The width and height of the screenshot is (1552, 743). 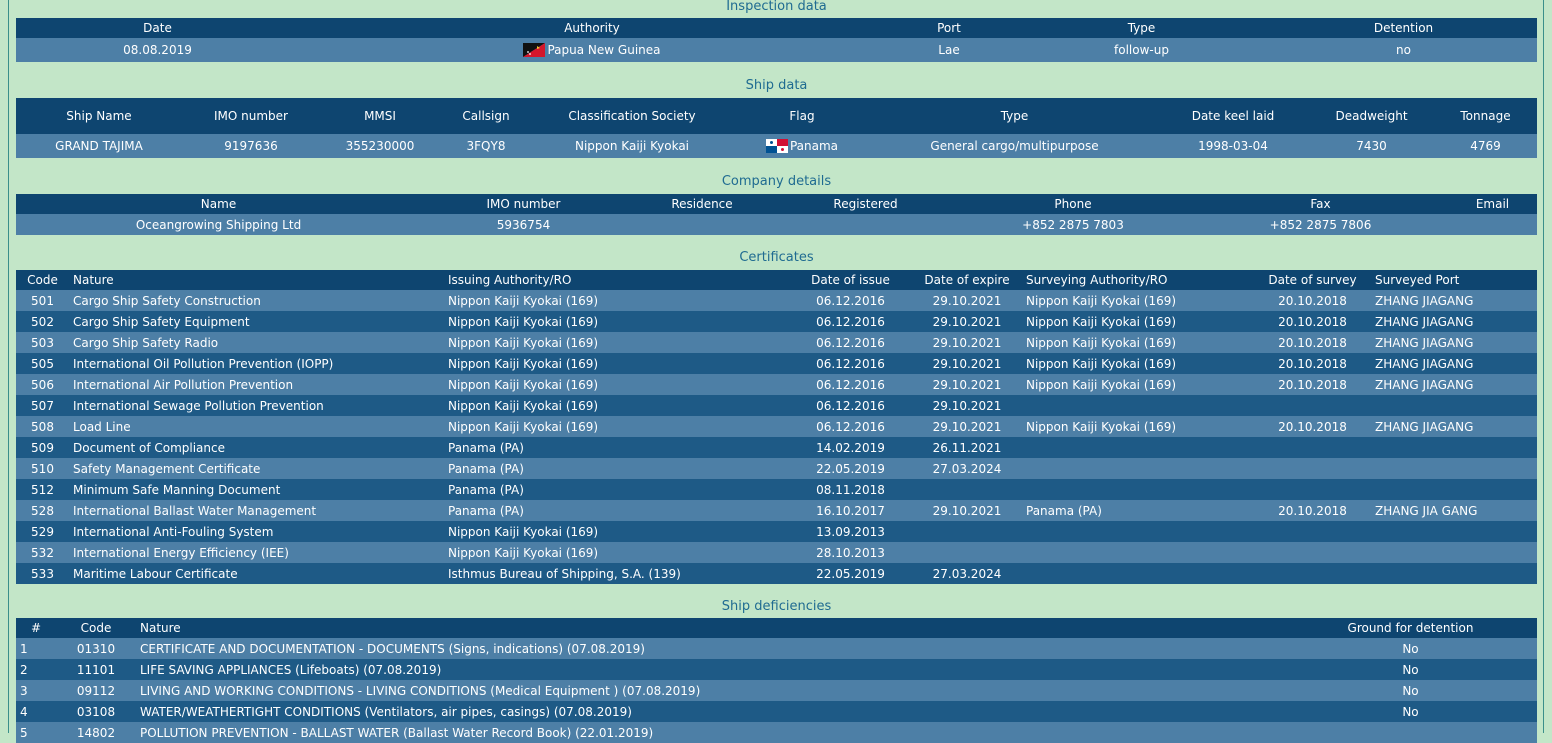 What do you see at coordinates (776, 85) in the screenshot?
I see `ship-title: Ship data` at bounding box center [776, 85].